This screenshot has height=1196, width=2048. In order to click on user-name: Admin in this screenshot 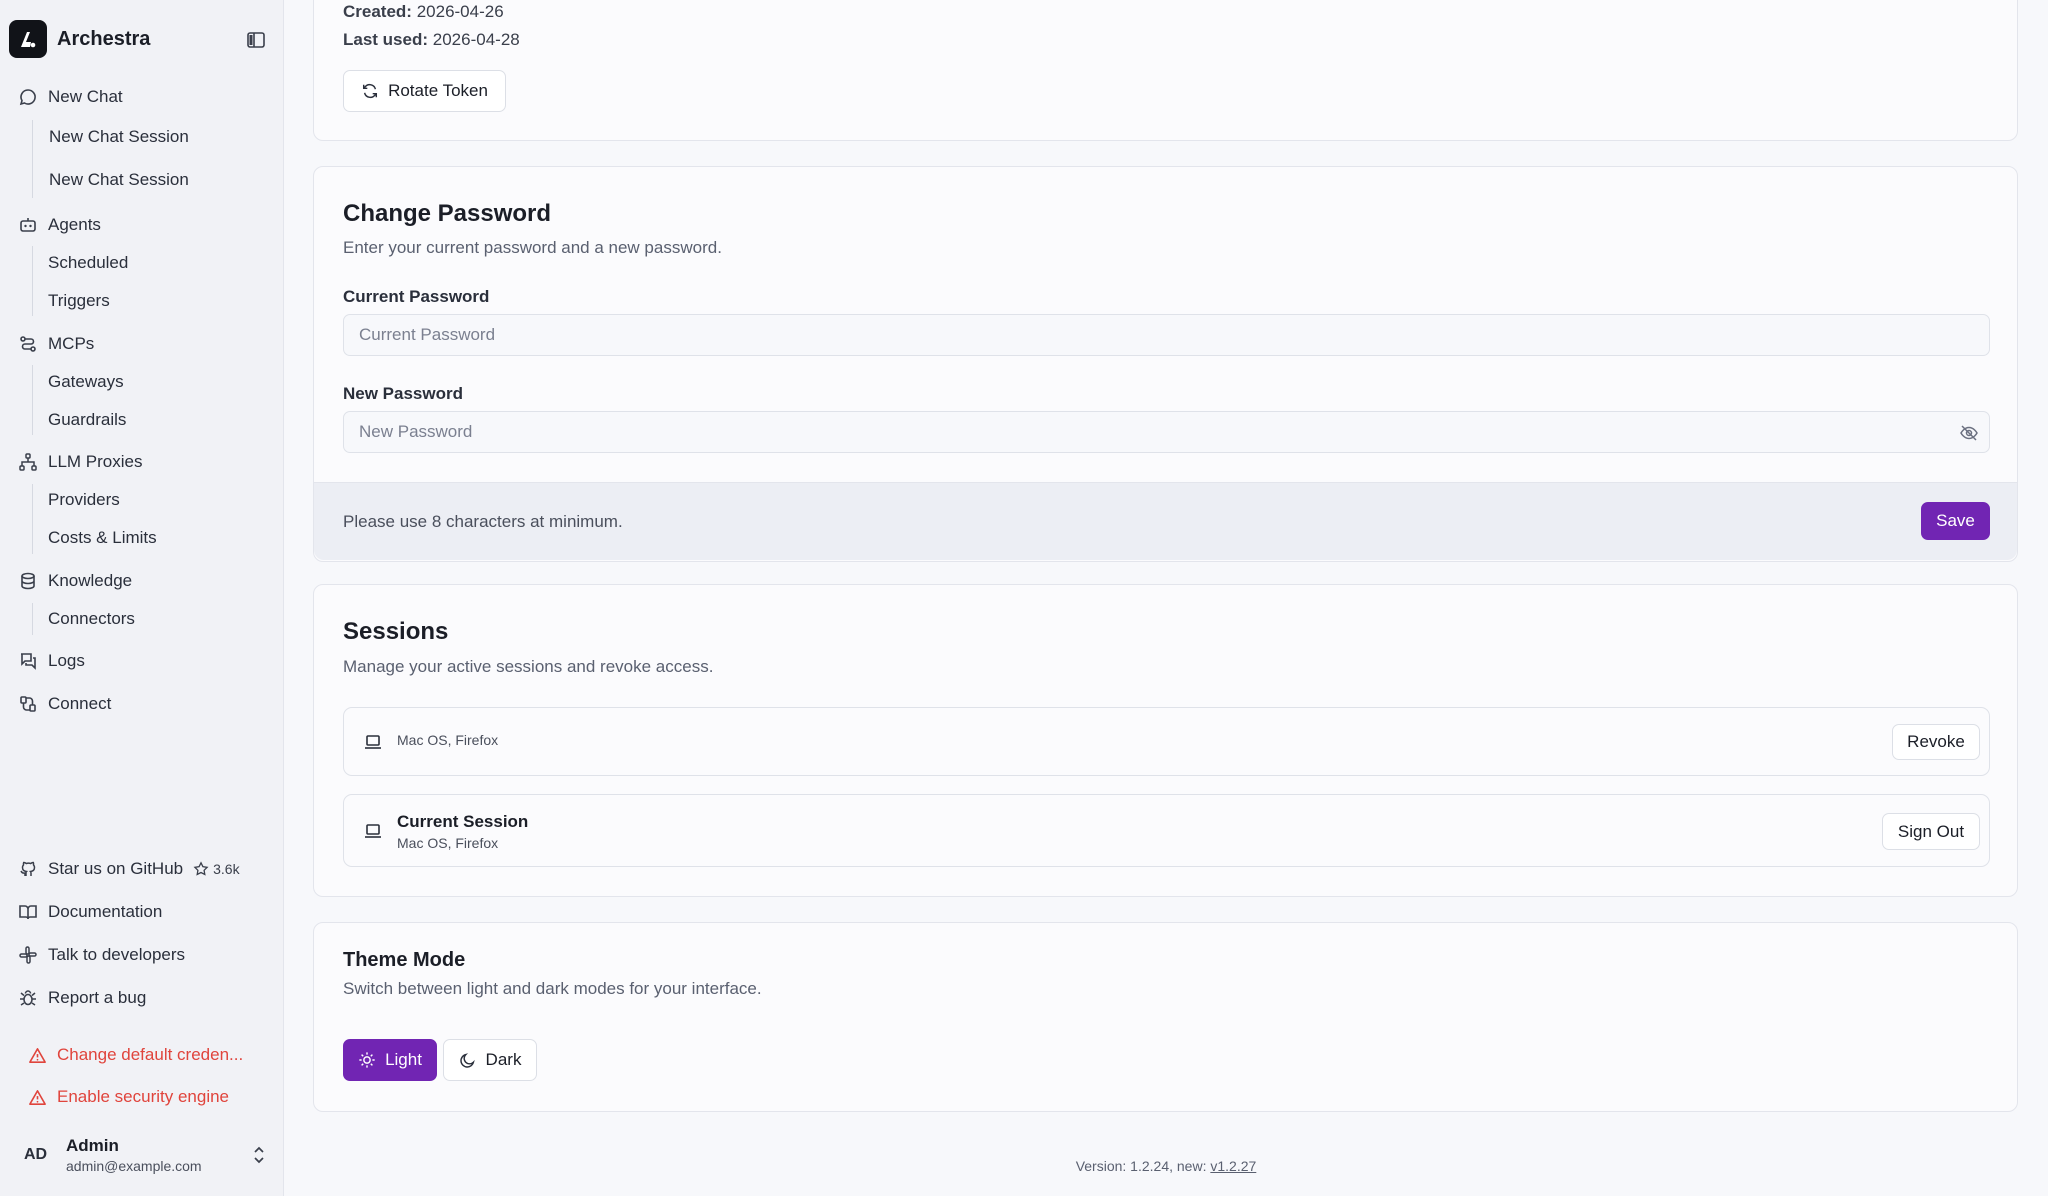, I will do `click(92, 1145)`.